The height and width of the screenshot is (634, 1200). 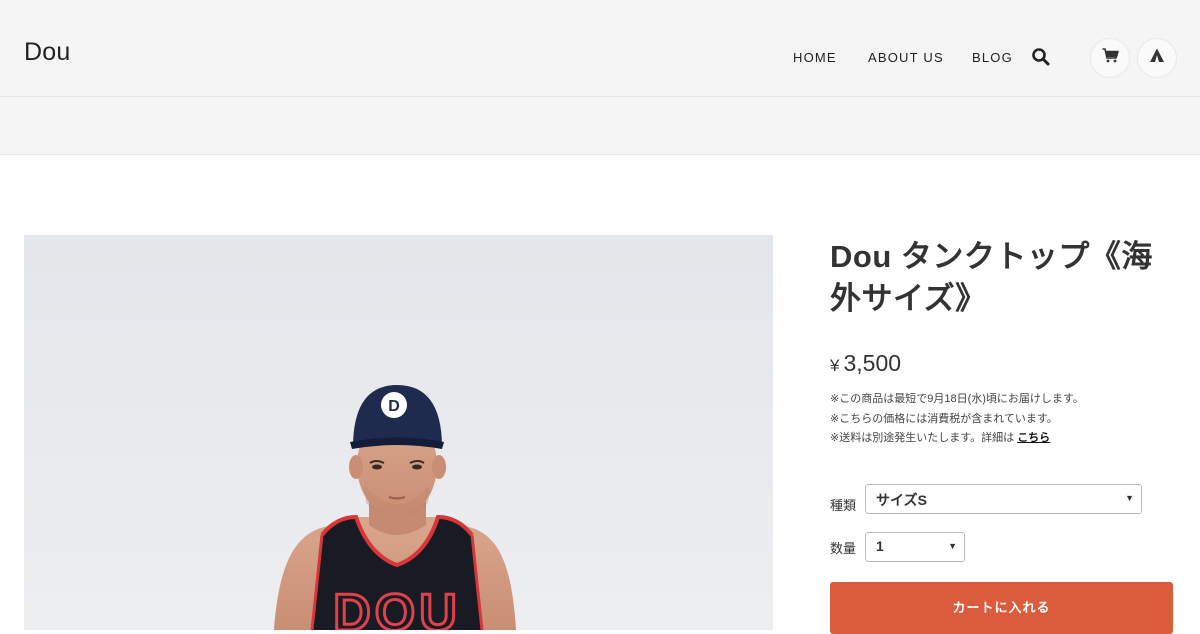 I want to click on note-tax: ※こちらの価格には消費税が含まれています。, so click(x=944, y=418).